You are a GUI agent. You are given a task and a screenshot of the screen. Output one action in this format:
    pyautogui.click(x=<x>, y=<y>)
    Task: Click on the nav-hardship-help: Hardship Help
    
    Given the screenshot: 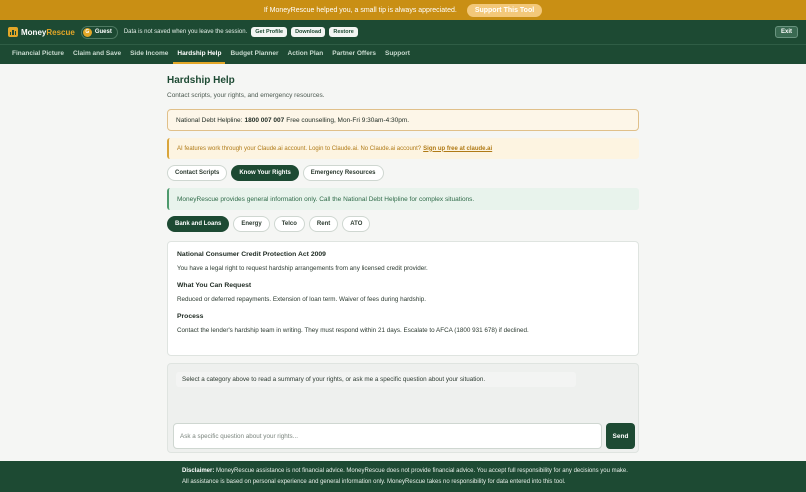 What is the action you would take?
    pyautogui.click(x=199, y=54)
    